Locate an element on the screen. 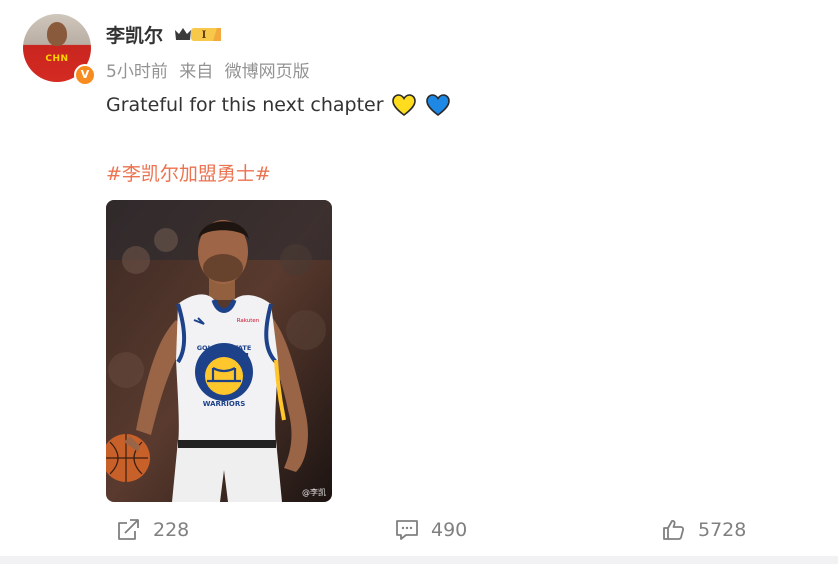 Image resolution: width=838 pixels, height=564 pixels. source-prefix: 来自 is located at coordinates (196, 72).